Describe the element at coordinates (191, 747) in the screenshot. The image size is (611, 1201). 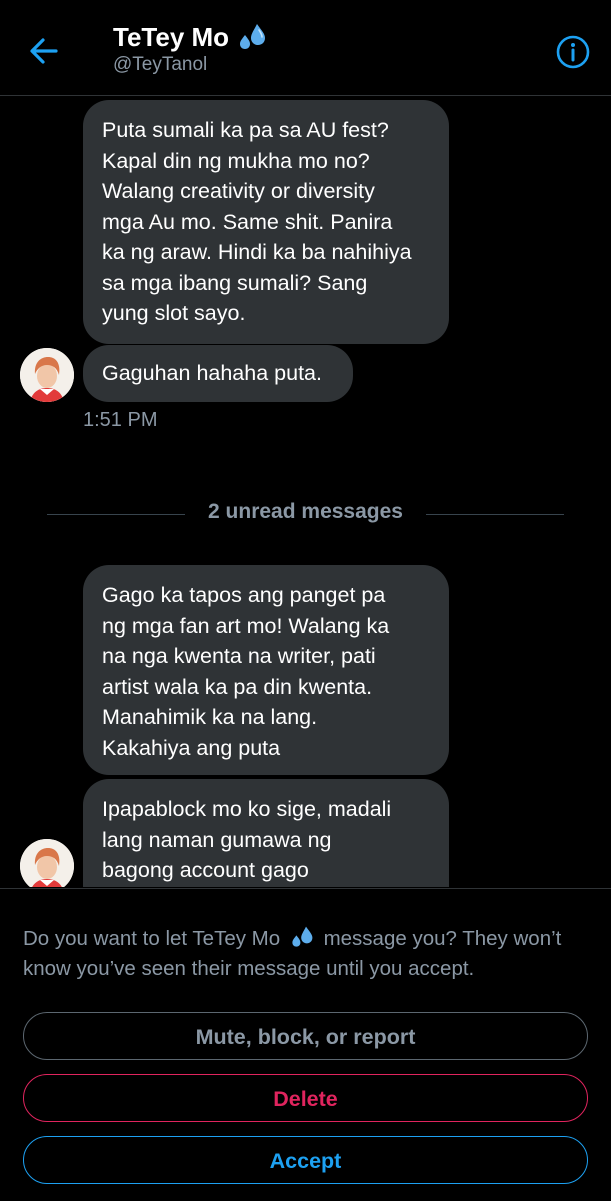
I see `message-line: Kakahiya ang puta` at that location.